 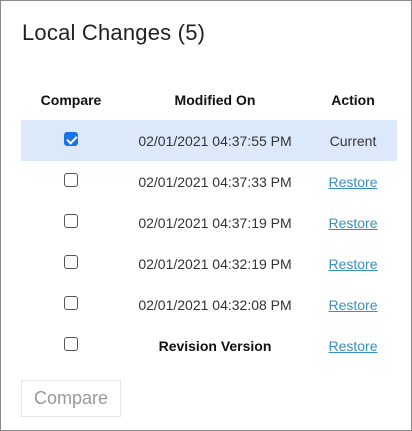 I want to click on table-row: 02/01/2021 04:37:33 PM Restore, so click(x=209, y=181).